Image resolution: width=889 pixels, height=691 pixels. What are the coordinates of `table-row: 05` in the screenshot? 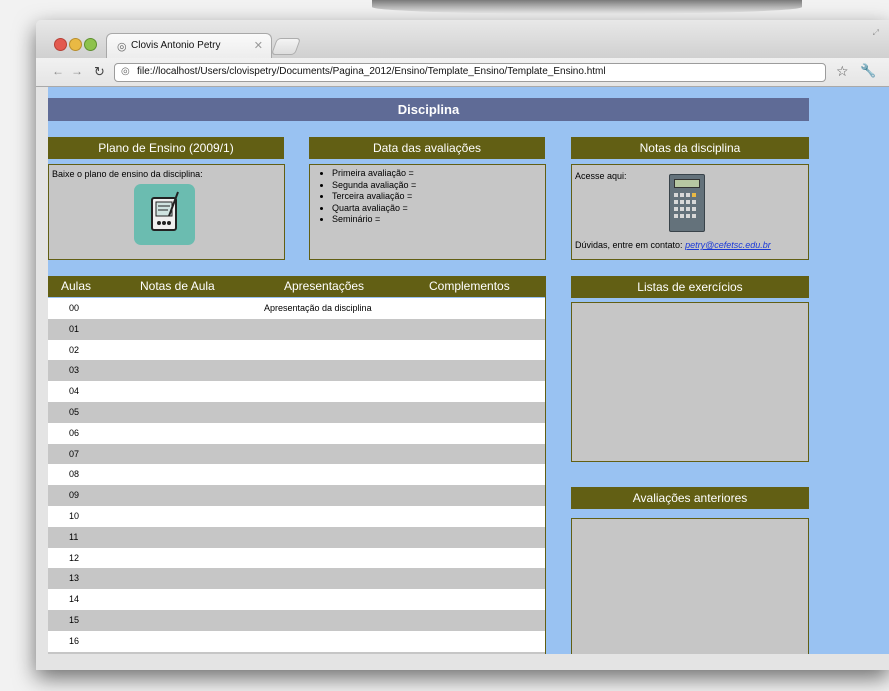 It's located at (296, 412).